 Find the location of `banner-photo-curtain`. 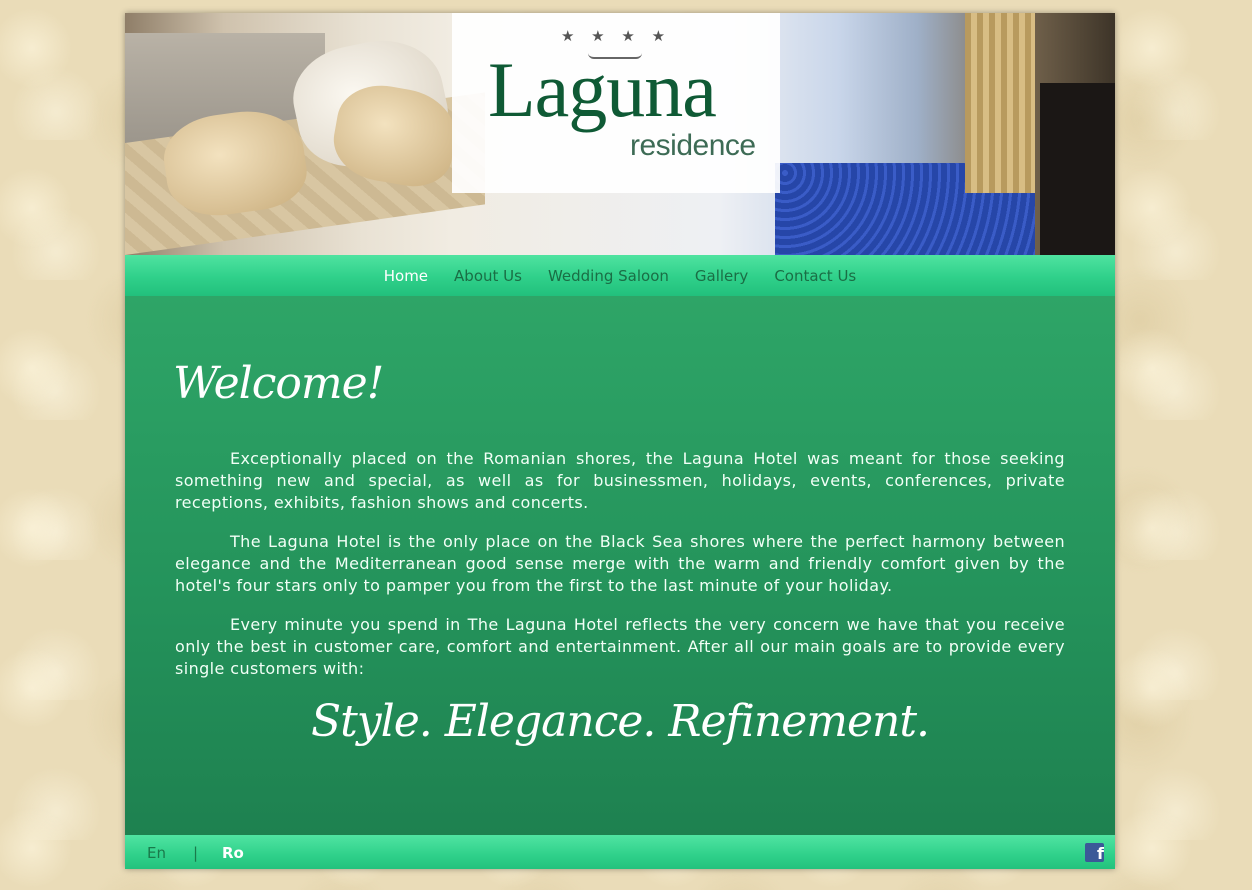

banner-photo-curtain is located at coordinates (1000, 103).